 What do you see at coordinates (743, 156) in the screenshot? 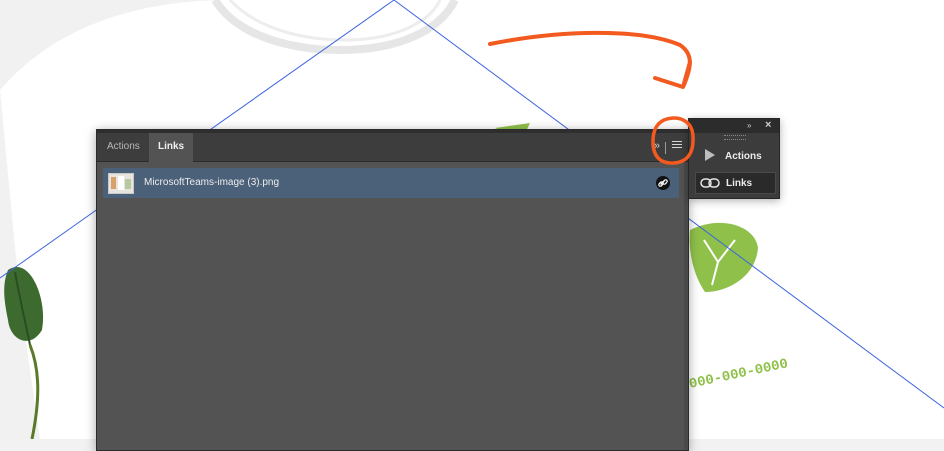
I see `dock-item-label: Actions` at bounding box center [743, 156].